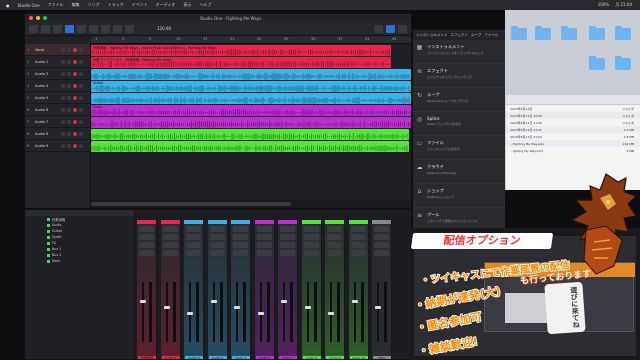 The width and height of the screenshot is (640, 360). What do you see at coordinates (205, 5) in the screenshot?
I see `menu-item: ヘルプ` at bounding box center [205, 5].